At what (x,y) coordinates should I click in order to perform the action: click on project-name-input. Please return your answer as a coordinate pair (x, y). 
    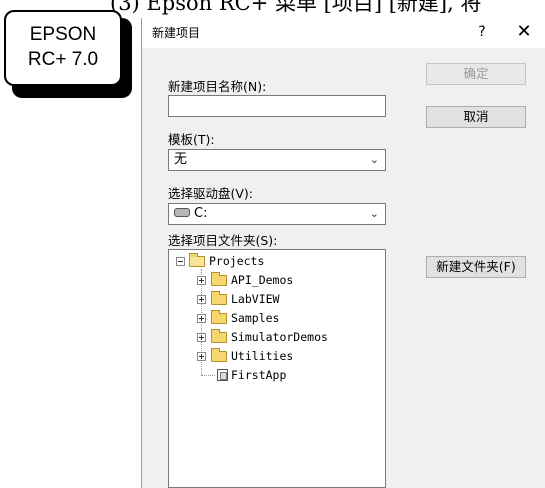
    Looking at the image, I should click on (277, 106).